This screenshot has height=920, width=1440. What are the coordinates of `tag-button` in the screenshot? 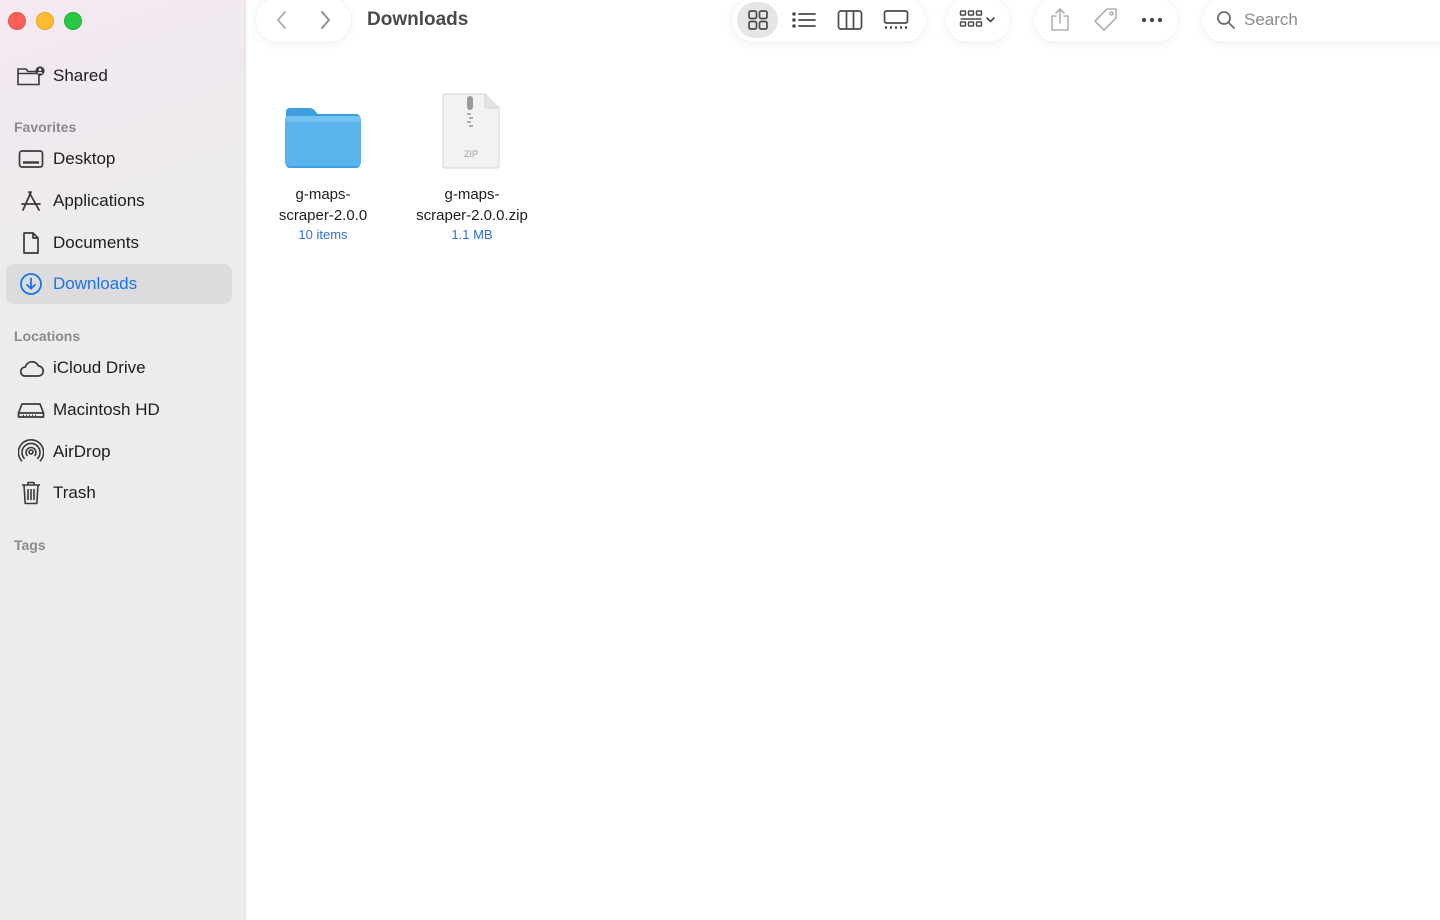 It's located at (1106, 20).